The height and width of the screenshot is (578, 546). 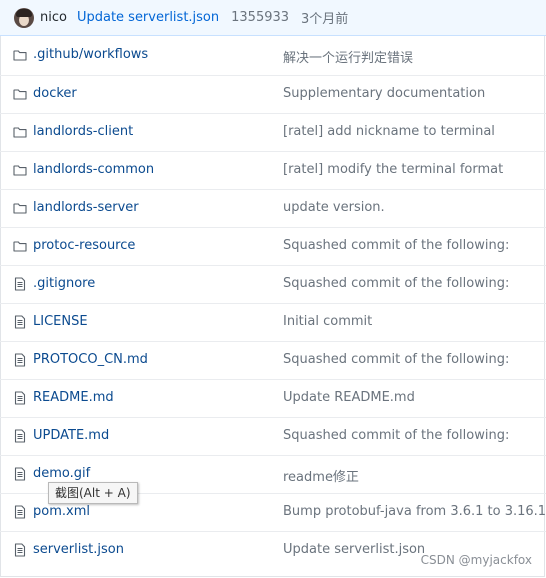 I want to click on commit-message-link: [ratel] add nickname to terminal, so click(x=389, y=131).